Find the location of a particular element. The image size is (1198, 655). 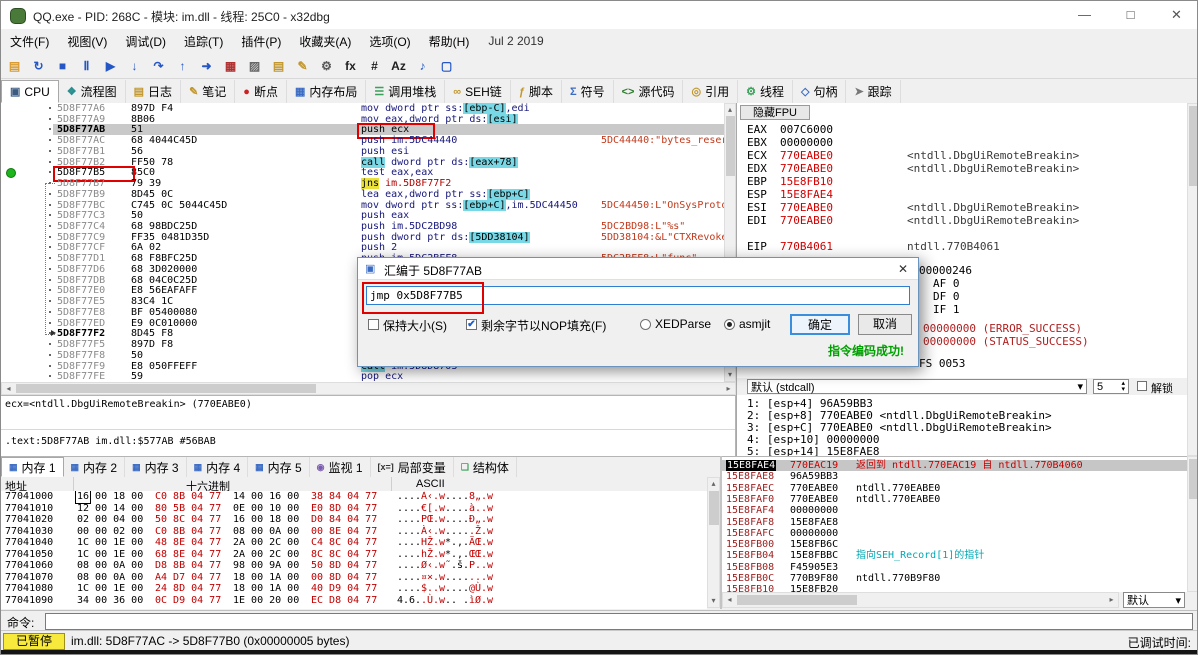

screen-icon: ▢ is located at coordinates (446, 66).